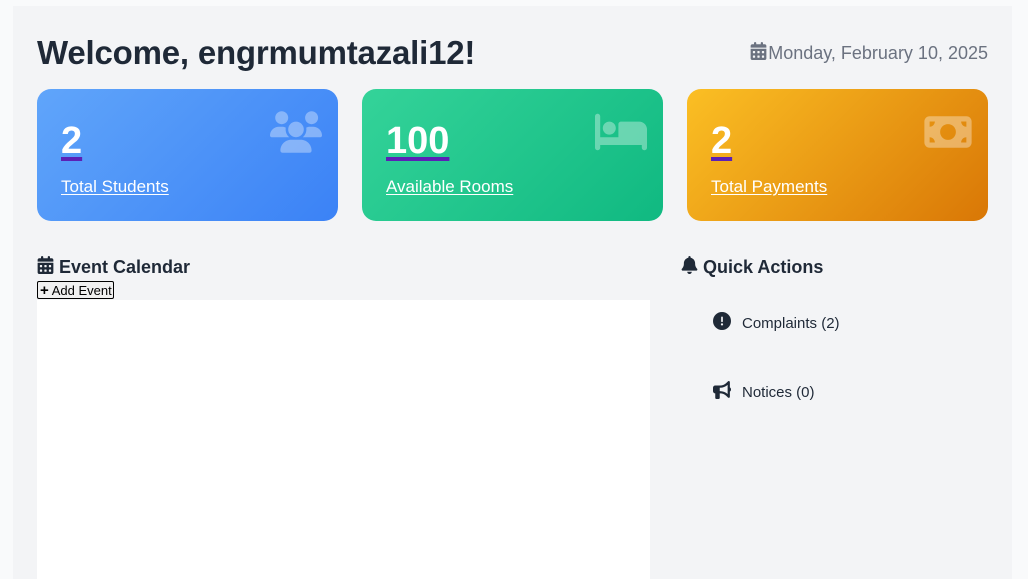  I want to click on quick-actions-title: Quick Actions, so click(763, 267).